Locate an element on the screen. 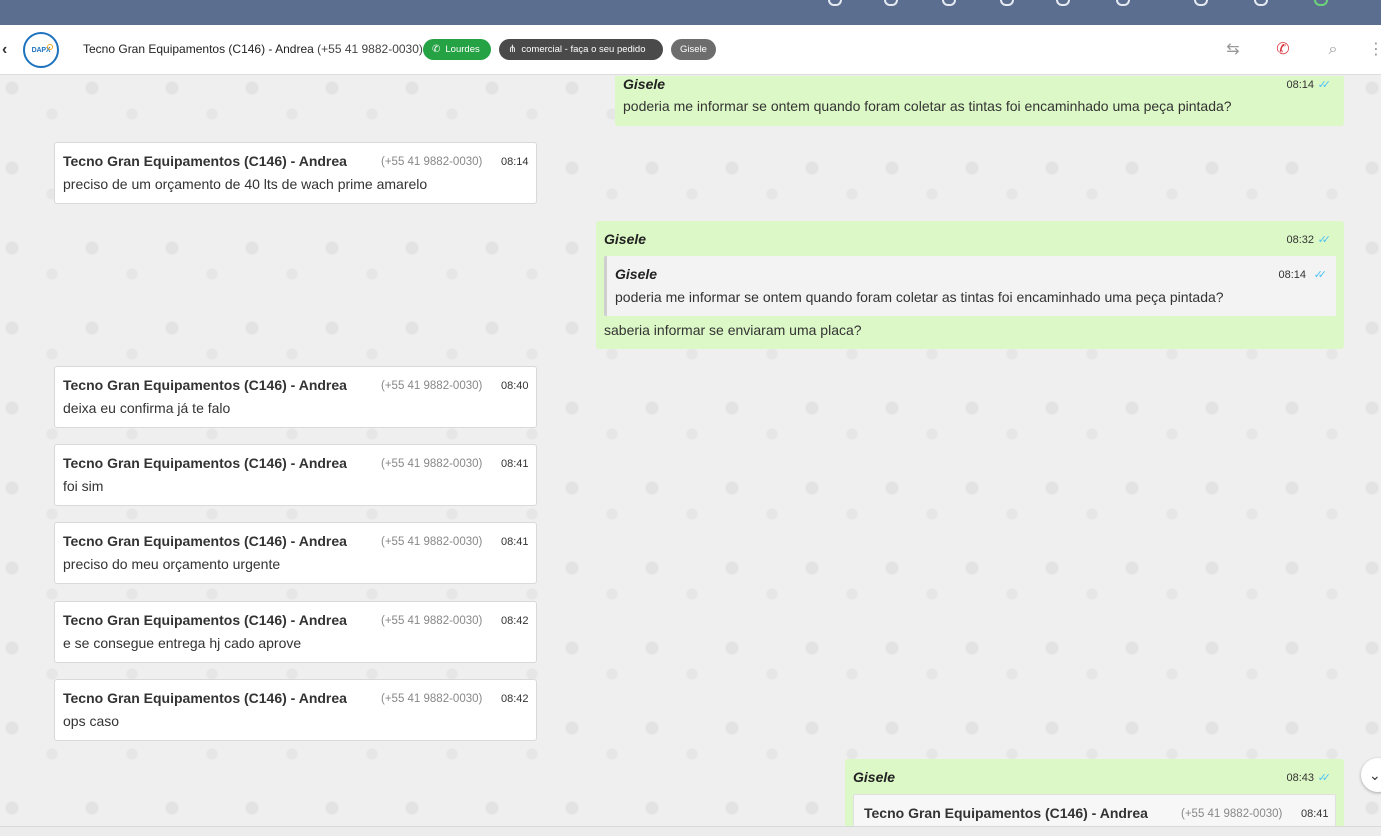  quoted-time: 08:41 is located at coordinates (1315, 814).